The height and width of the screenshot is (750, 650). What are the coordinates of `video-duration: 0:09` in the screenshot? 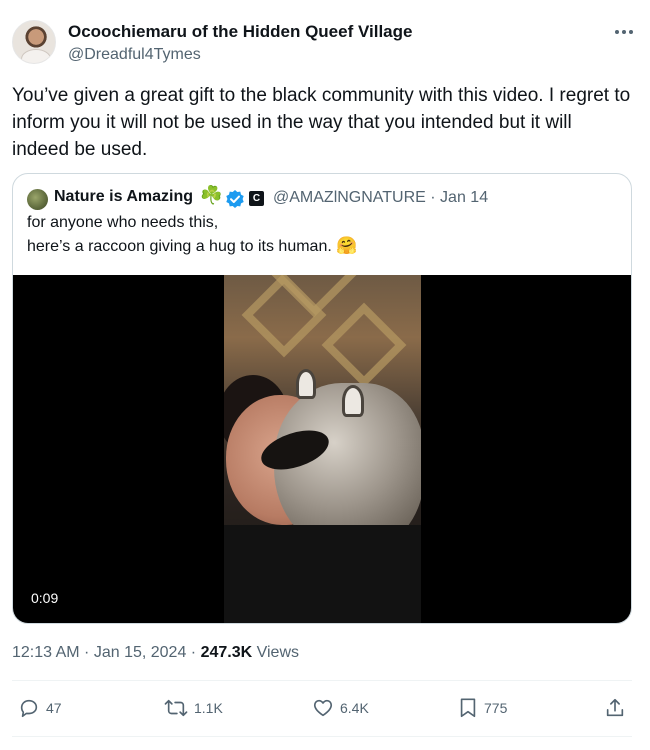 It's located at (45, 598).